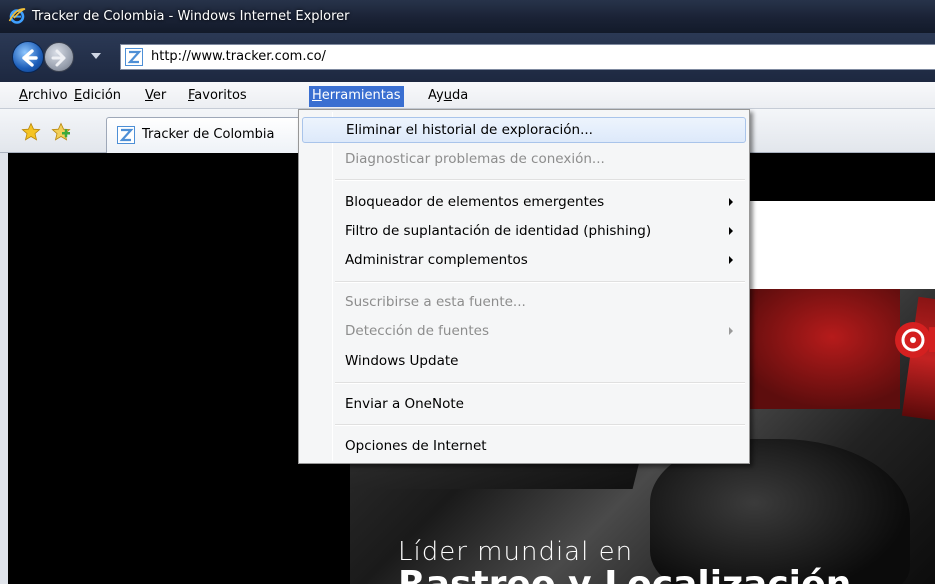 The width and height of the screenshot is (935, 584). What do you see at coordinates (402, 361) in the screenshot?
I see `menu-item-label: Windows Update` at bounding box center [402, 361].